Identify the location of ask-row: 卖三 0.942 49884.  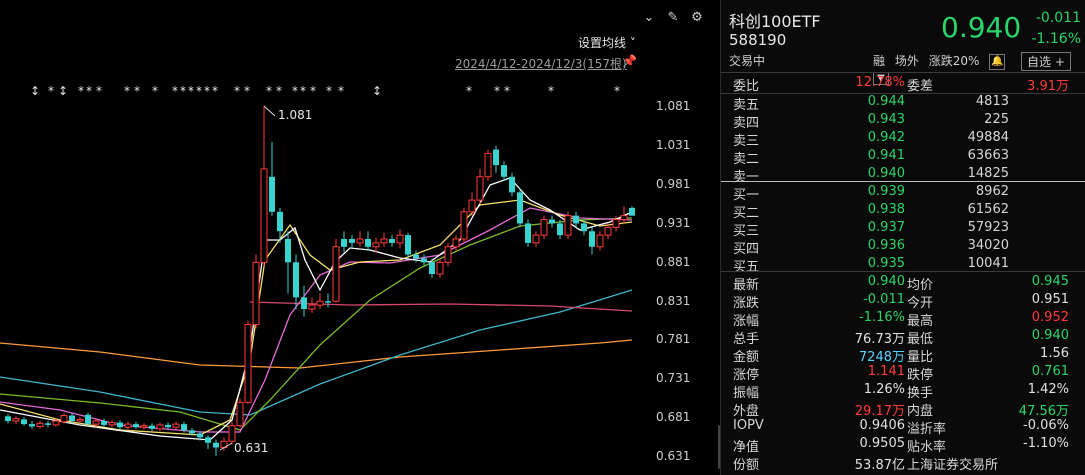
(903, 139).